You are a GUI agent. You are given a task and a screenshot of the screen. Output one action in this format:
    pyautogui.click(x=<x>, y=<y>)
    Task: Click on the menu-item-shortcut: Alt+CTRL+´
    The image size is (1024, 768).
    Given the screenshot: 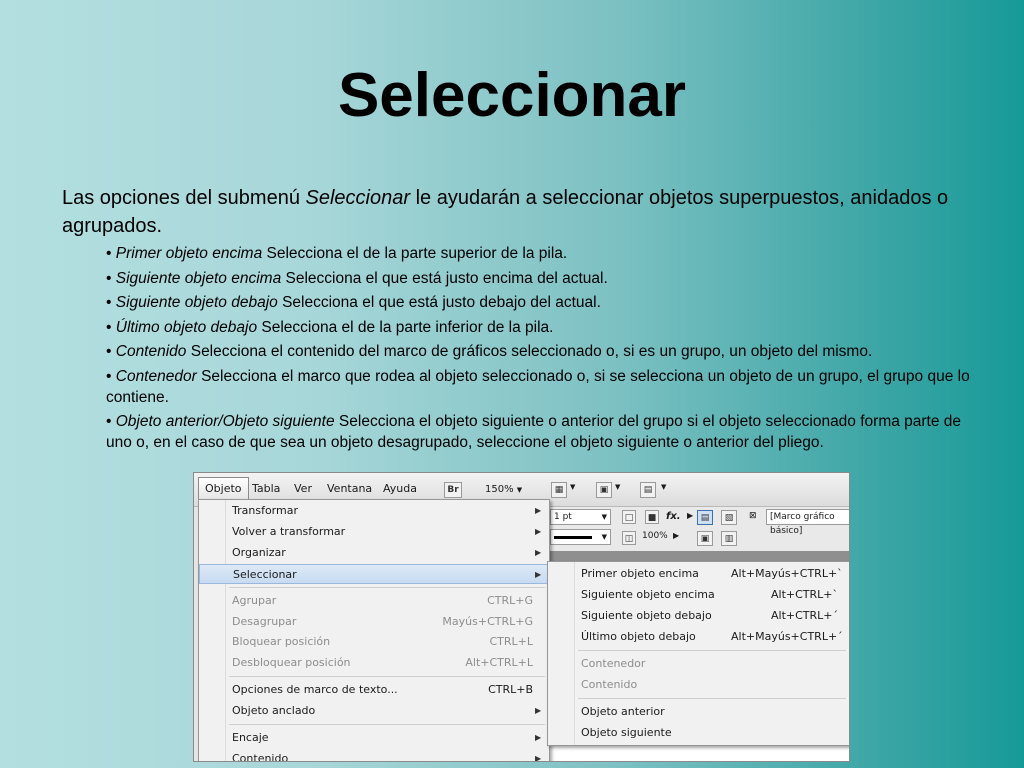 What is the action you would take?
    pyautogui.click(x=804, y=615)
    